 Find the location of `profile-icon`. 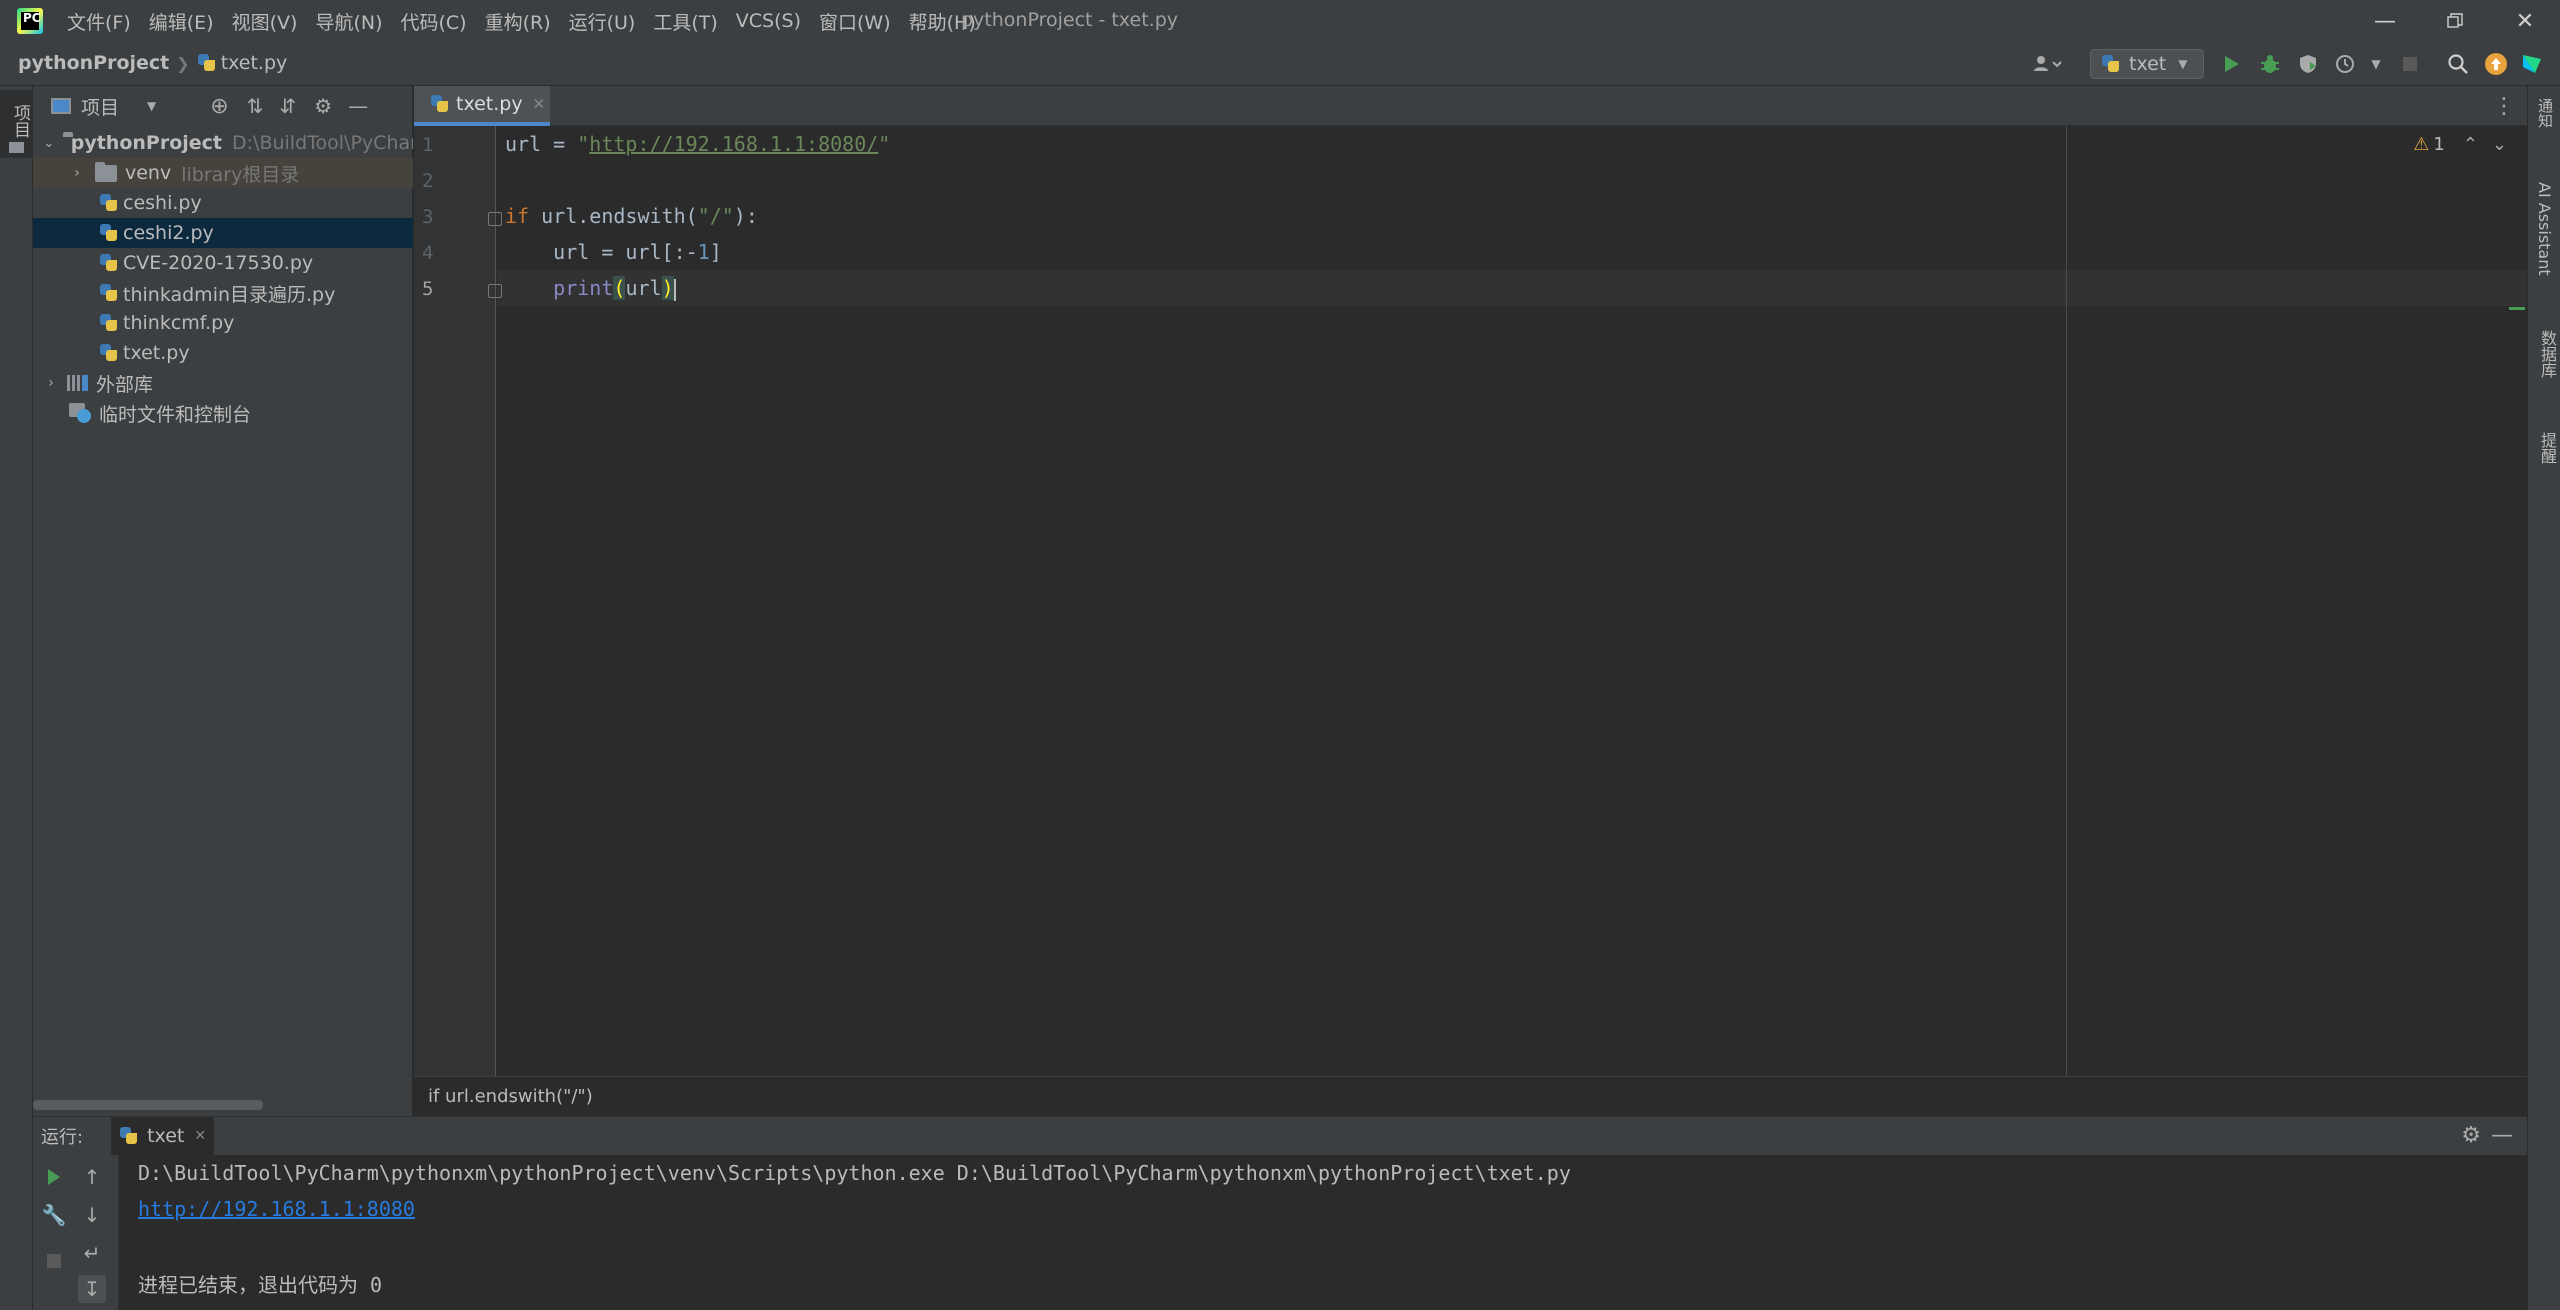

profile-icon is located at coordinates (2346, 64).